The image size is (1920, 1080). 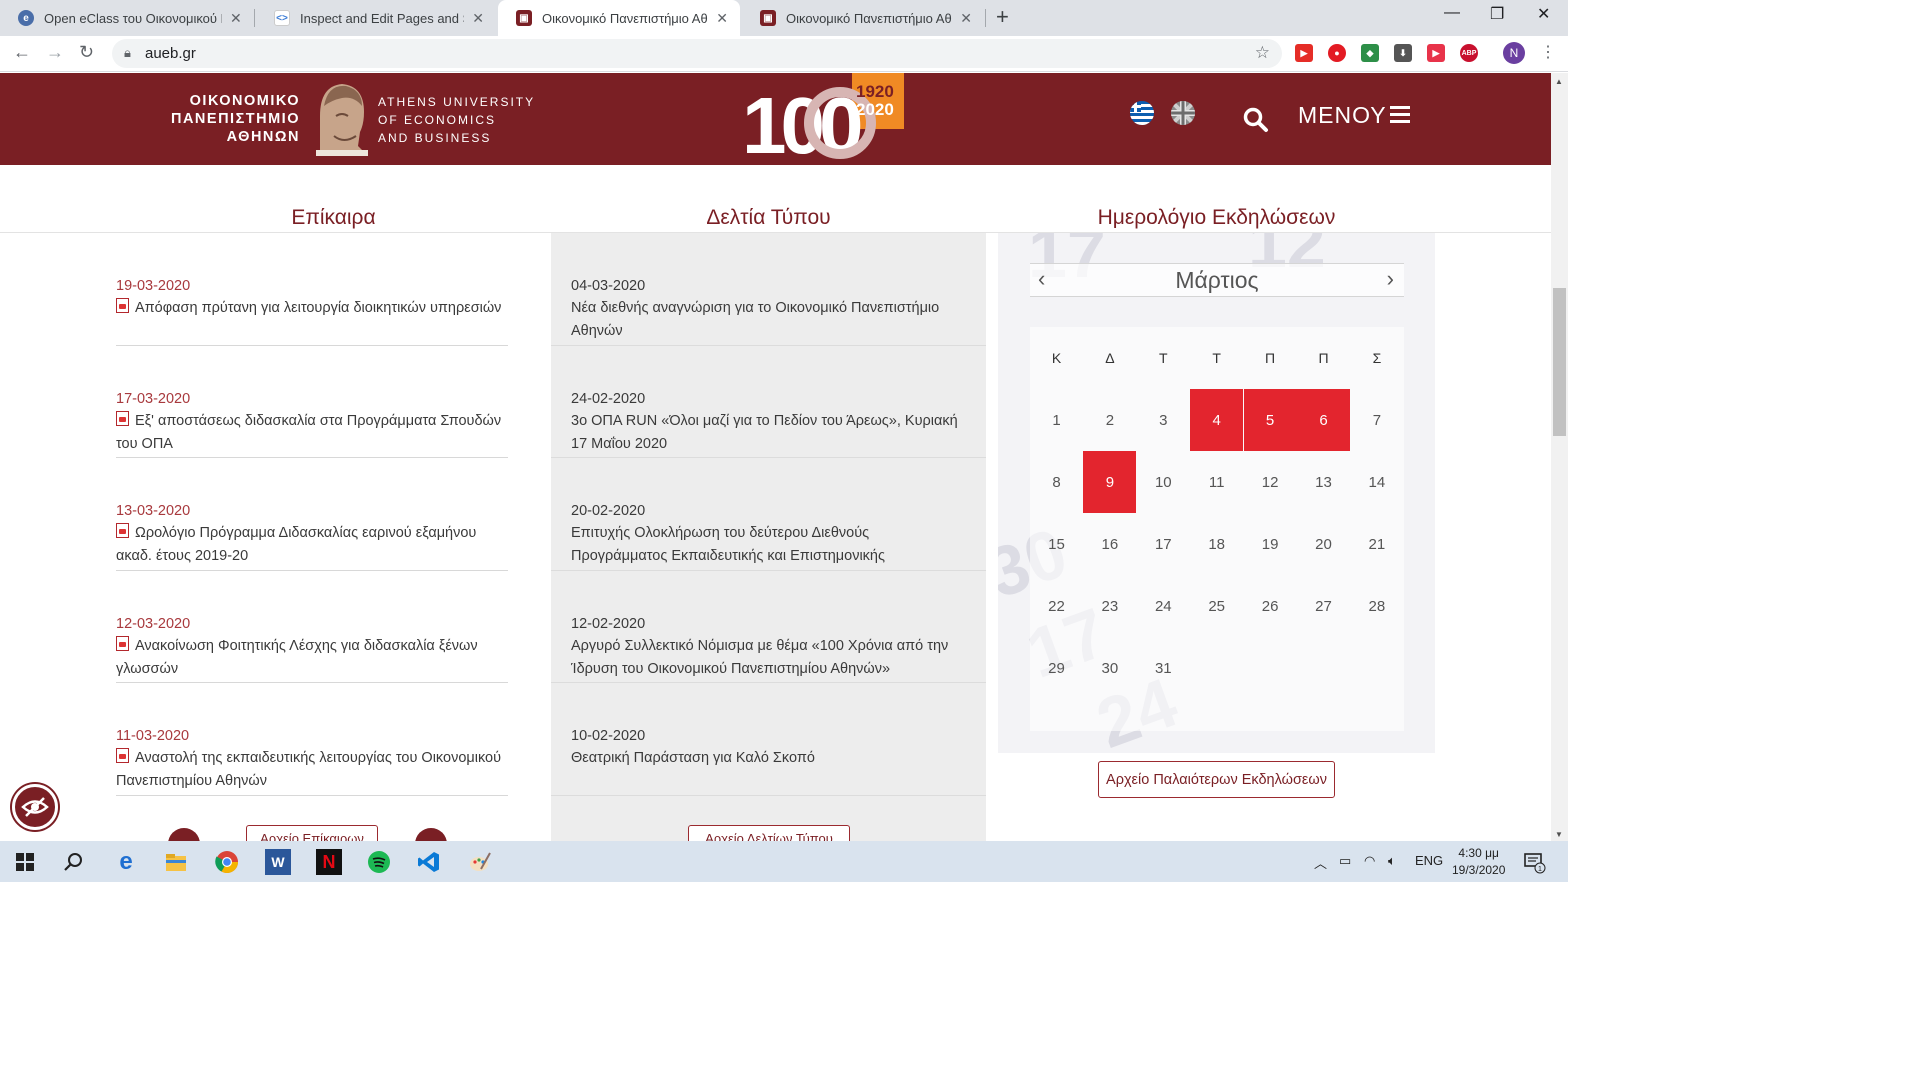 I want to click on adblock-plus-icon: ABP, so click(x=1469, y=53).